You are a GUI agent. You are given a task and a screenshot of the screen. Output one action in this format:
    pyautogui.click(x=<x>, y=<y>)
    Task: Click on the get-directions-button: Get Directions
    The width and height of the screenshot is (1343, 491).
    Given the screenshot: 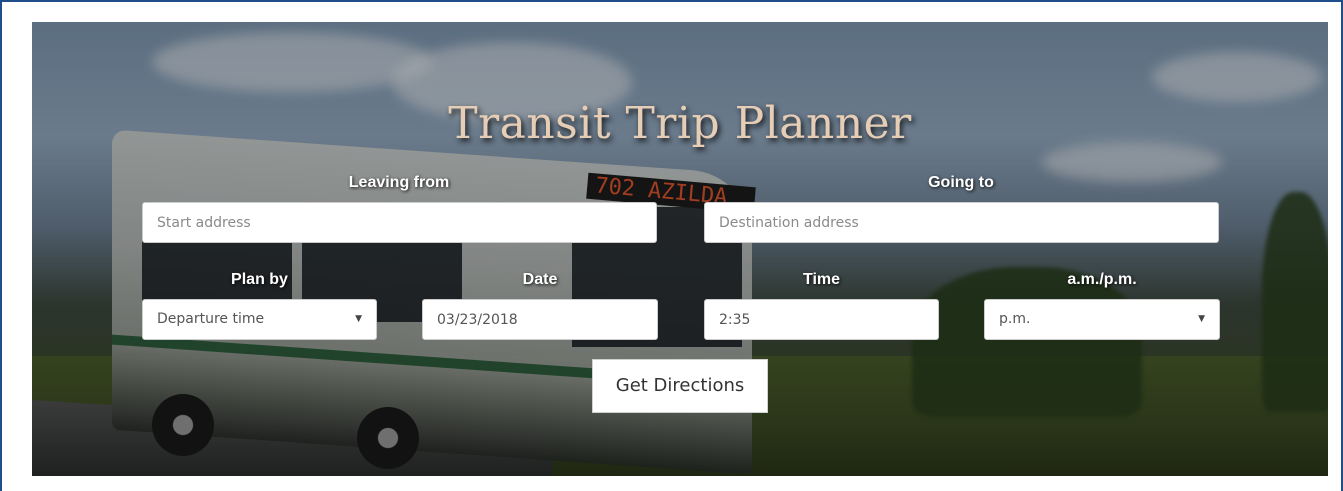 What is the action you would take?
    pyautogui.click(x=680, y=386)
    